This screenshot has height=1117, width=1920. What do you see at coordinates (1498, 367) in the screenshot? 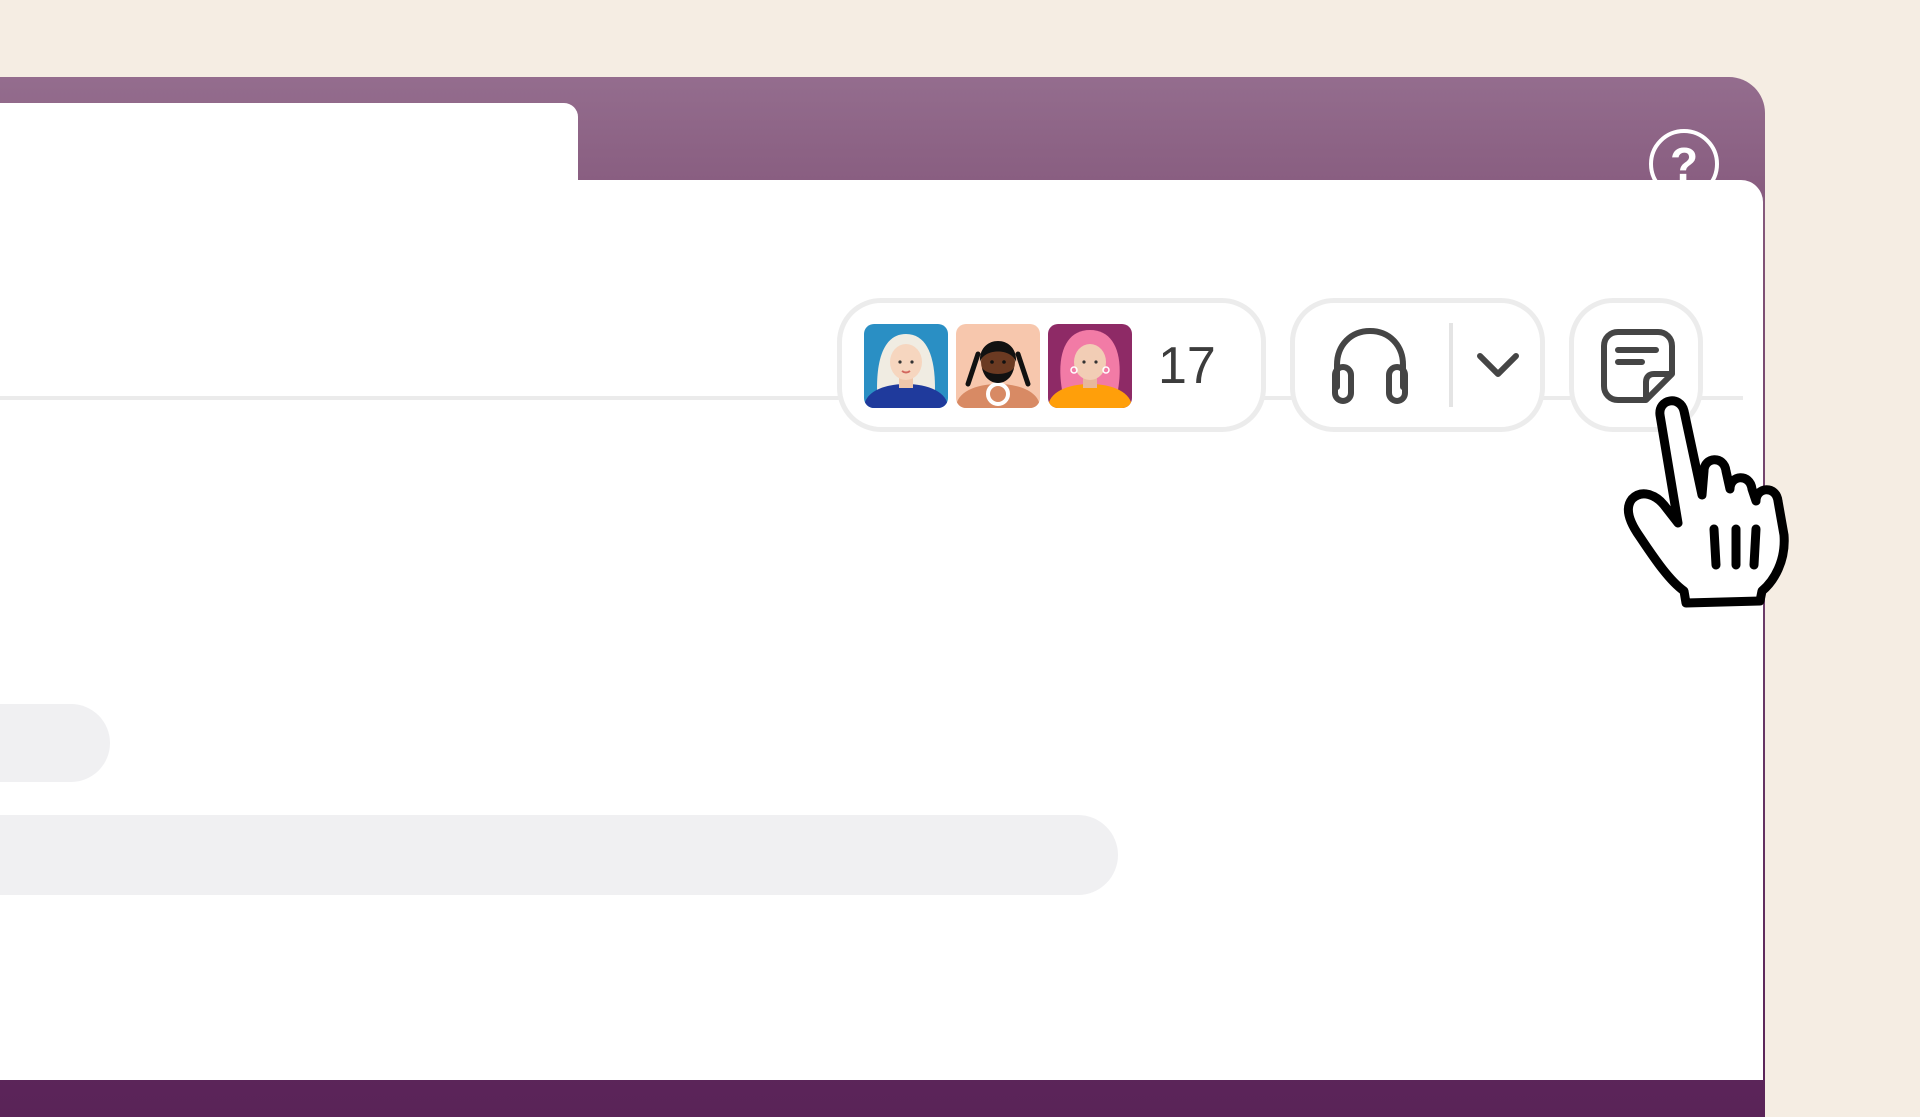
I see `chevron-down-icon` at bounding box center [1498, 367].